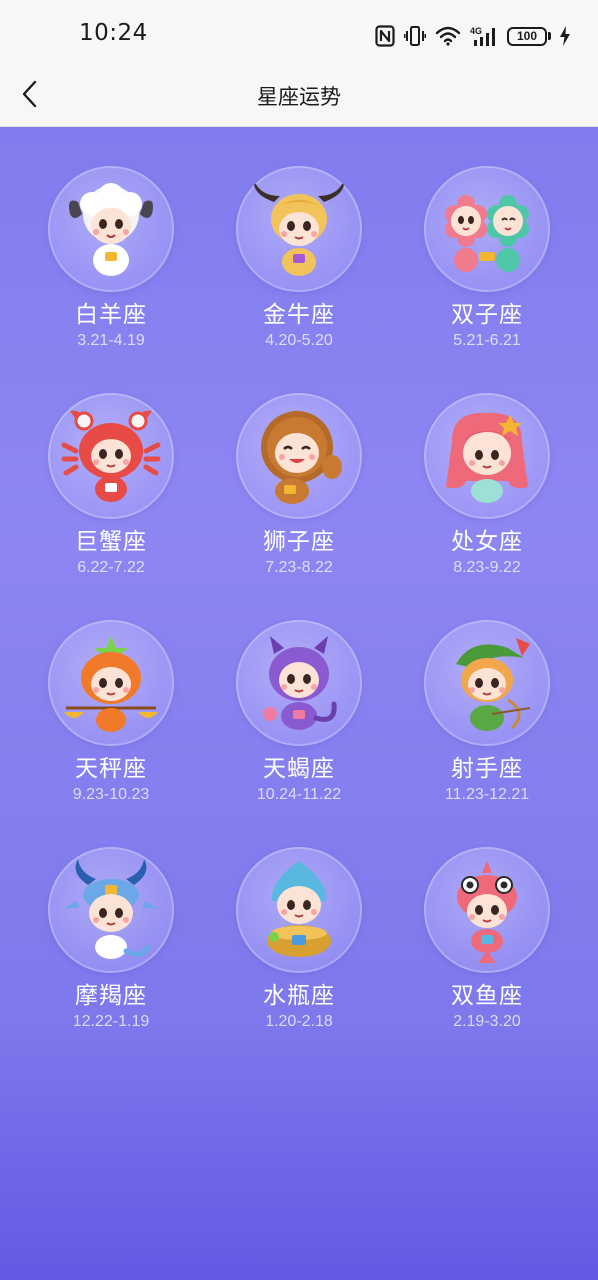 This screenshot has width=598, height=1280. What do you see at coordinates (487, 996) in the screenshot?
I see `zodiac-name: 双鱼座` at bounding box center [487, 996].